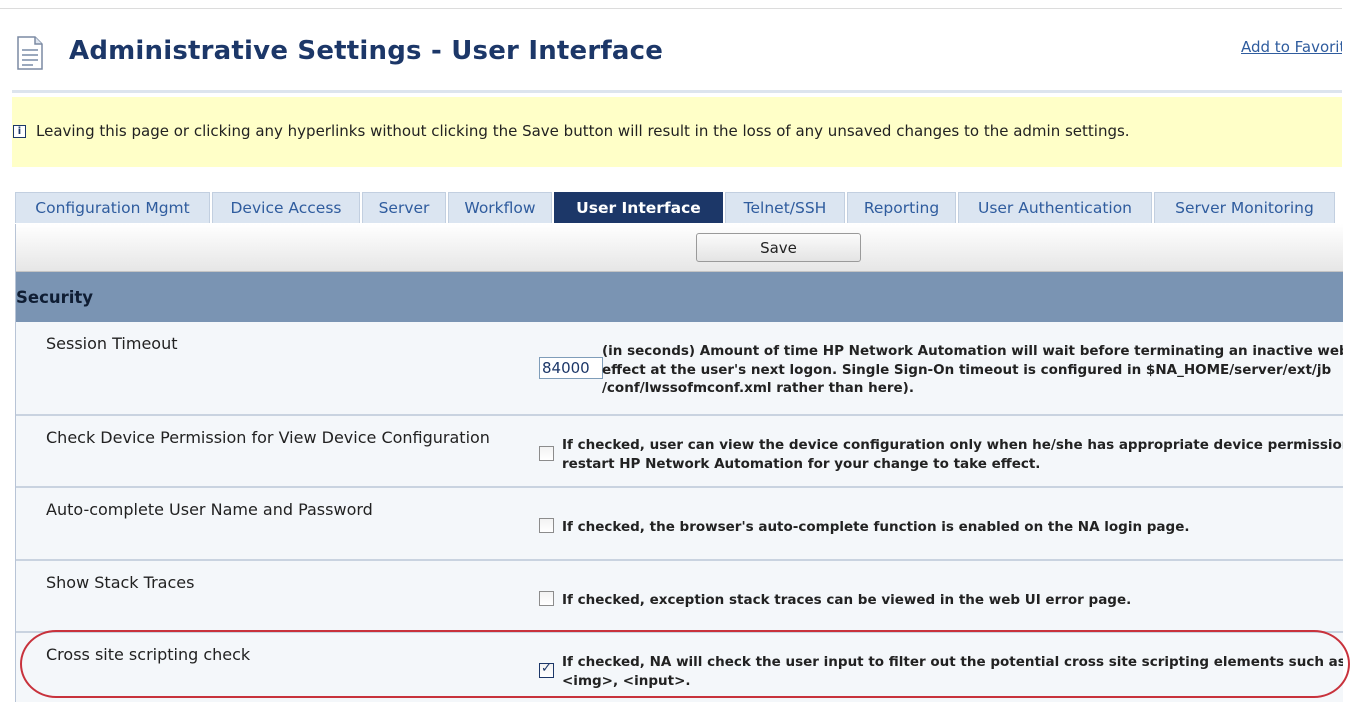 This screenshot has width=1356, height=702. I want to click on tab-configuration-mgmt: Configuration Mgmt, so click(112, 207).